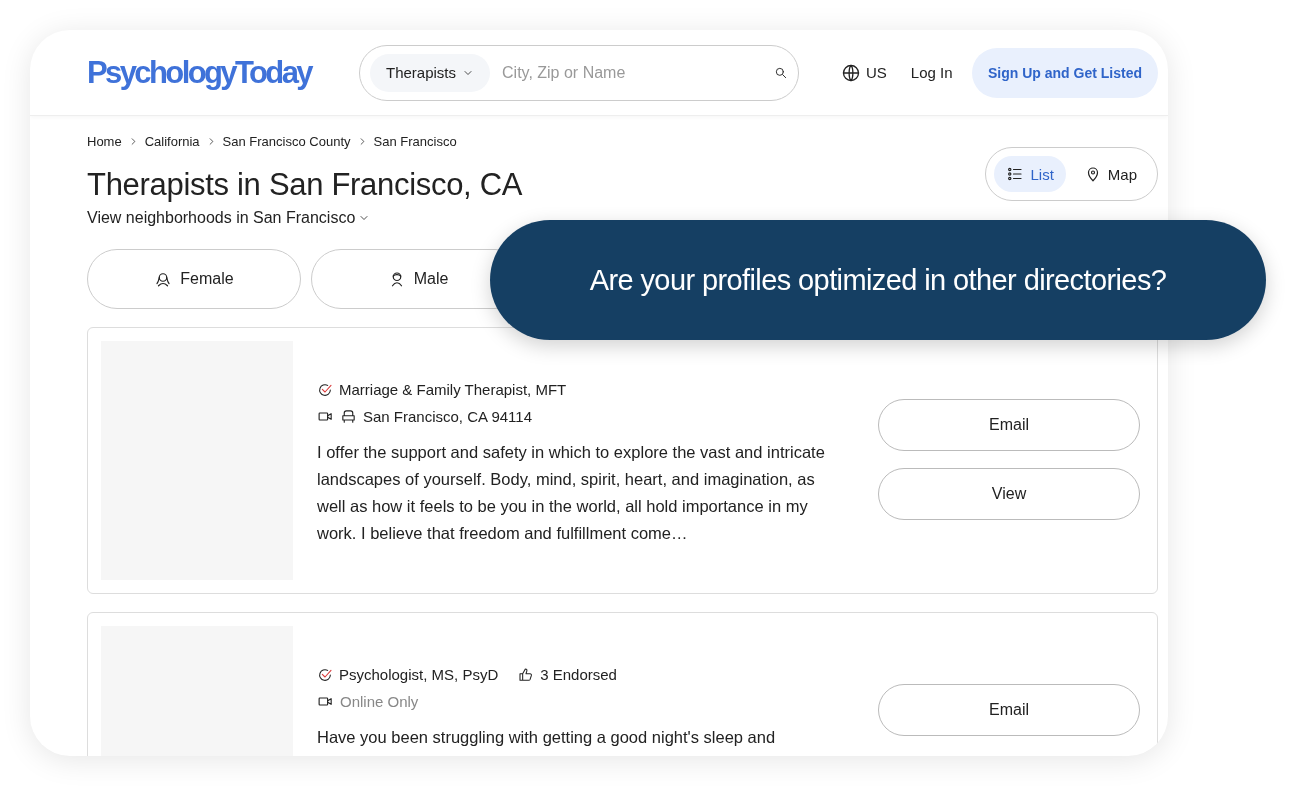 Image resolution: width=1306 pixels, height=786 pixels. Describe the element at coordinates (305, 185) in the screenshot. I see `page-title: Therapists in San Francisco, CA` at that location.